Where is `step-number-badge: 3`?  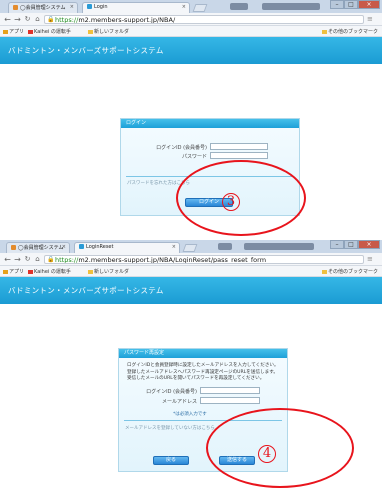 step-number-badge: 3 is located at coordinates (231, 199).